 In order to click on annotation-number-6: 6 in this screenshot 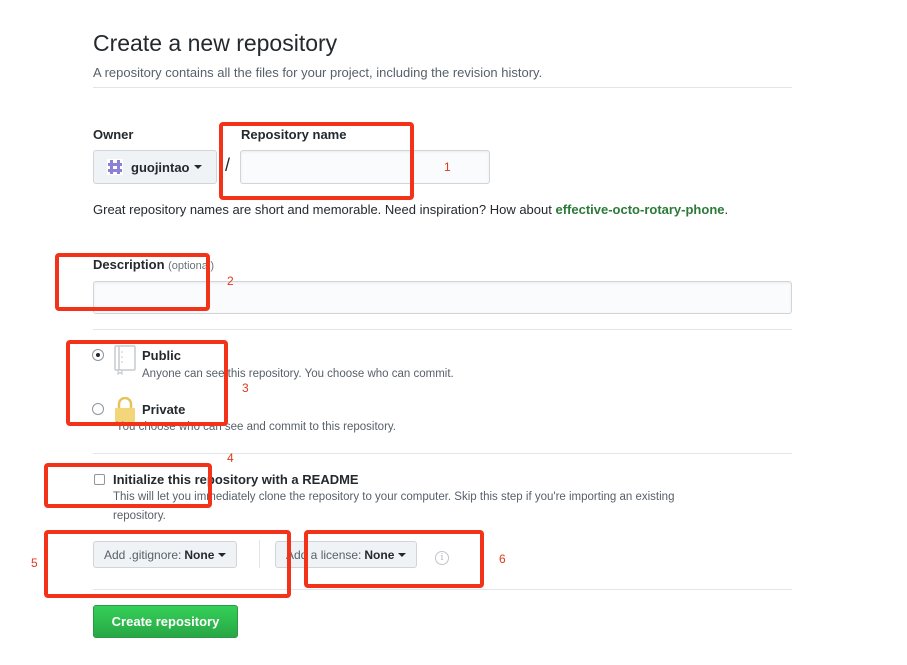, I will do `click(502, 559)`.